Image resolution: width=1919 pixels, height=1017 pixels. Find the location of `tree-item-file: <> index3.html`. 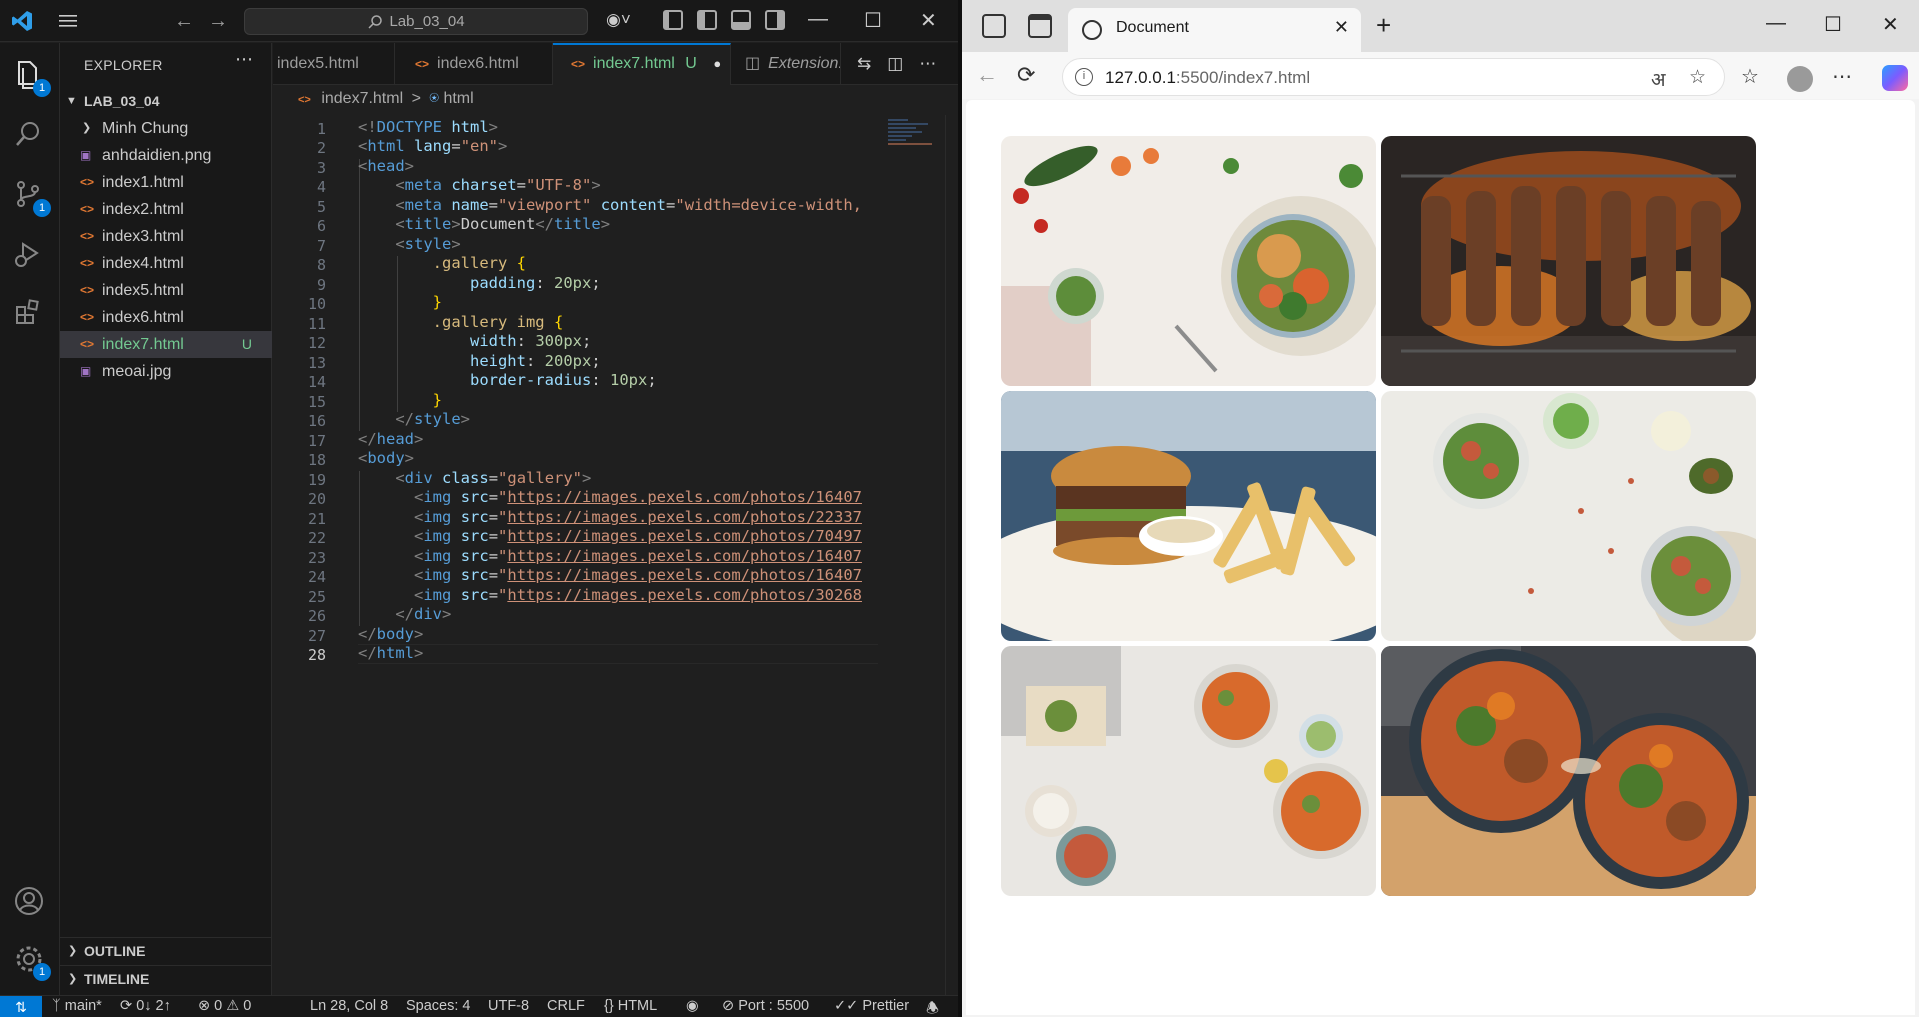

tree-item-file: <> index3.html is located at coordinates (166, 236).